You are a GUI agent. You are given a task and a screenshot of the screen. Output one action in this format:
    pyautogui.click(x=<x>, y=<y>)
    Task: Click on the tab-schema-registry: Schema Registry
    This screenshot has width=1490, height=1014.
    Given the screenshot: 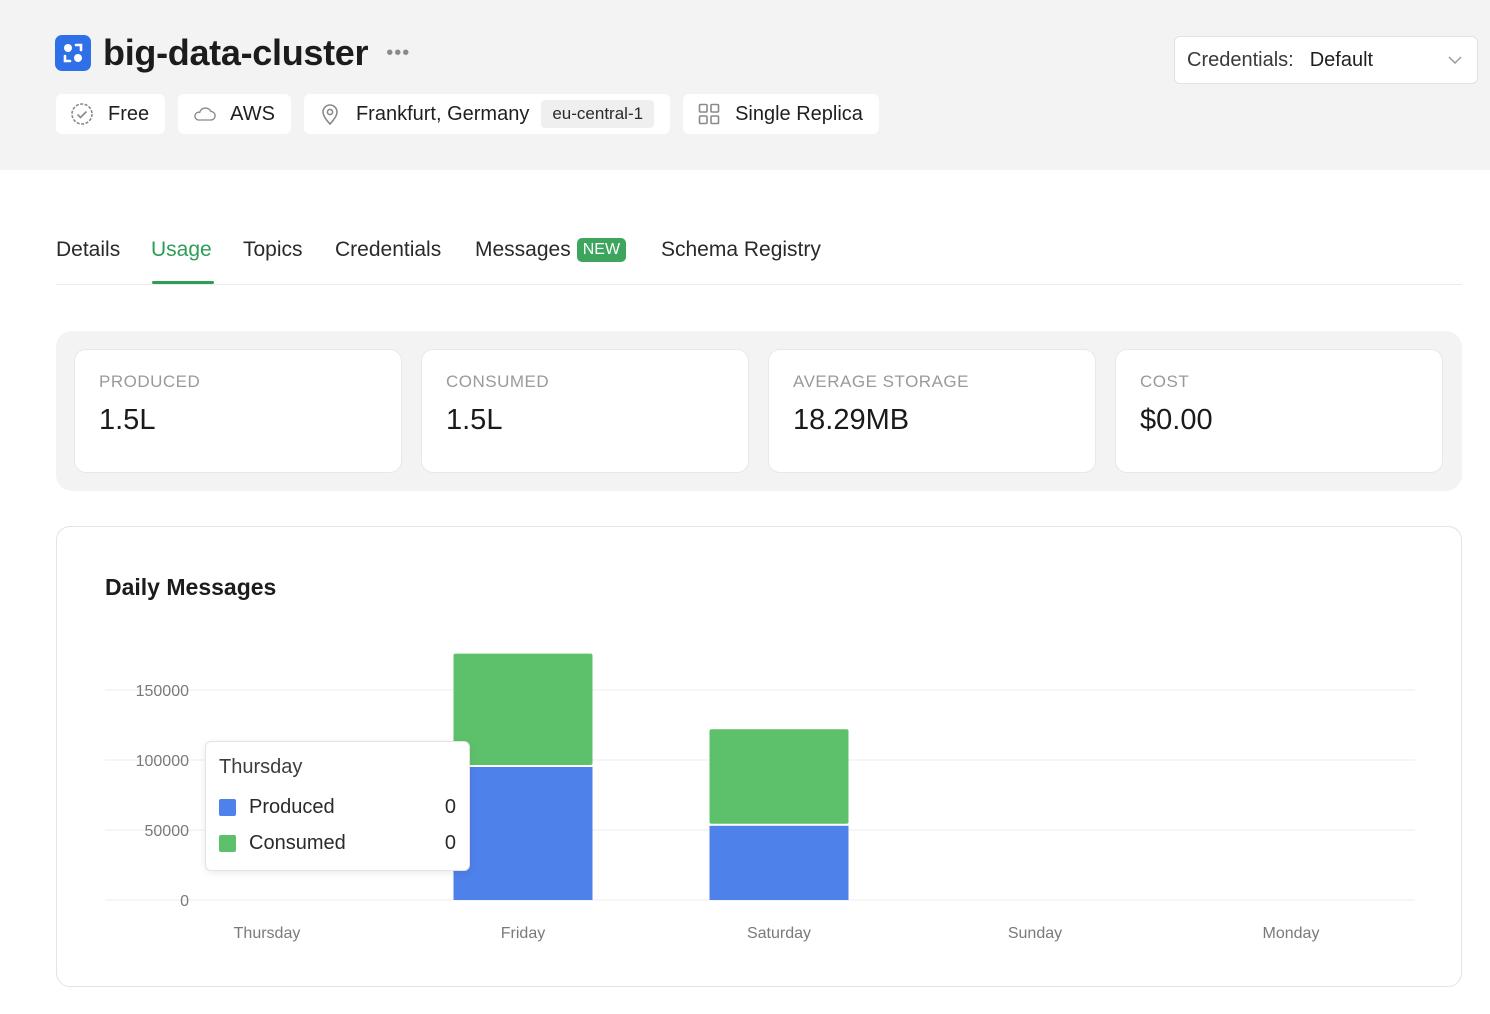 What is the action you would take?
    pyautogui.click(x=741, y=250)
    